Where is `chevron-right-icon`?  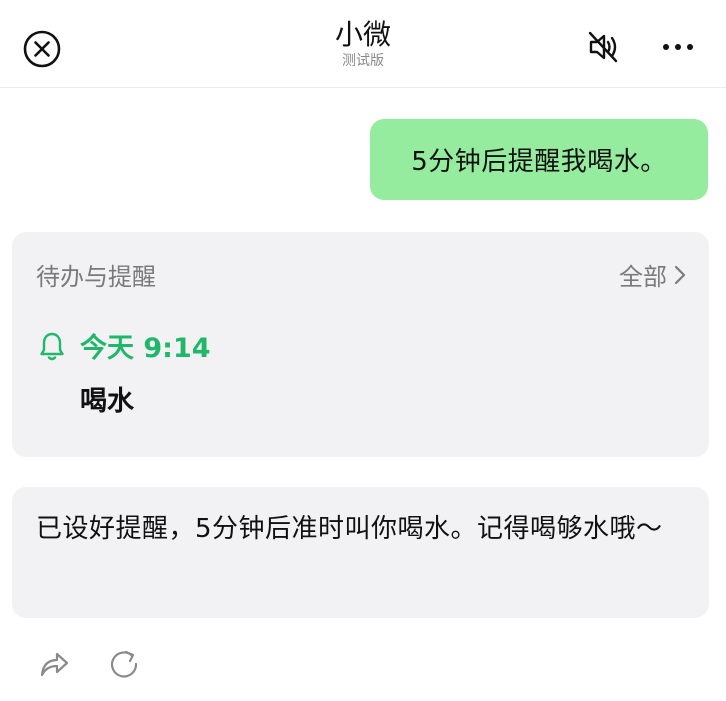
chevron-right-icon is located at coordinates (680, 275).